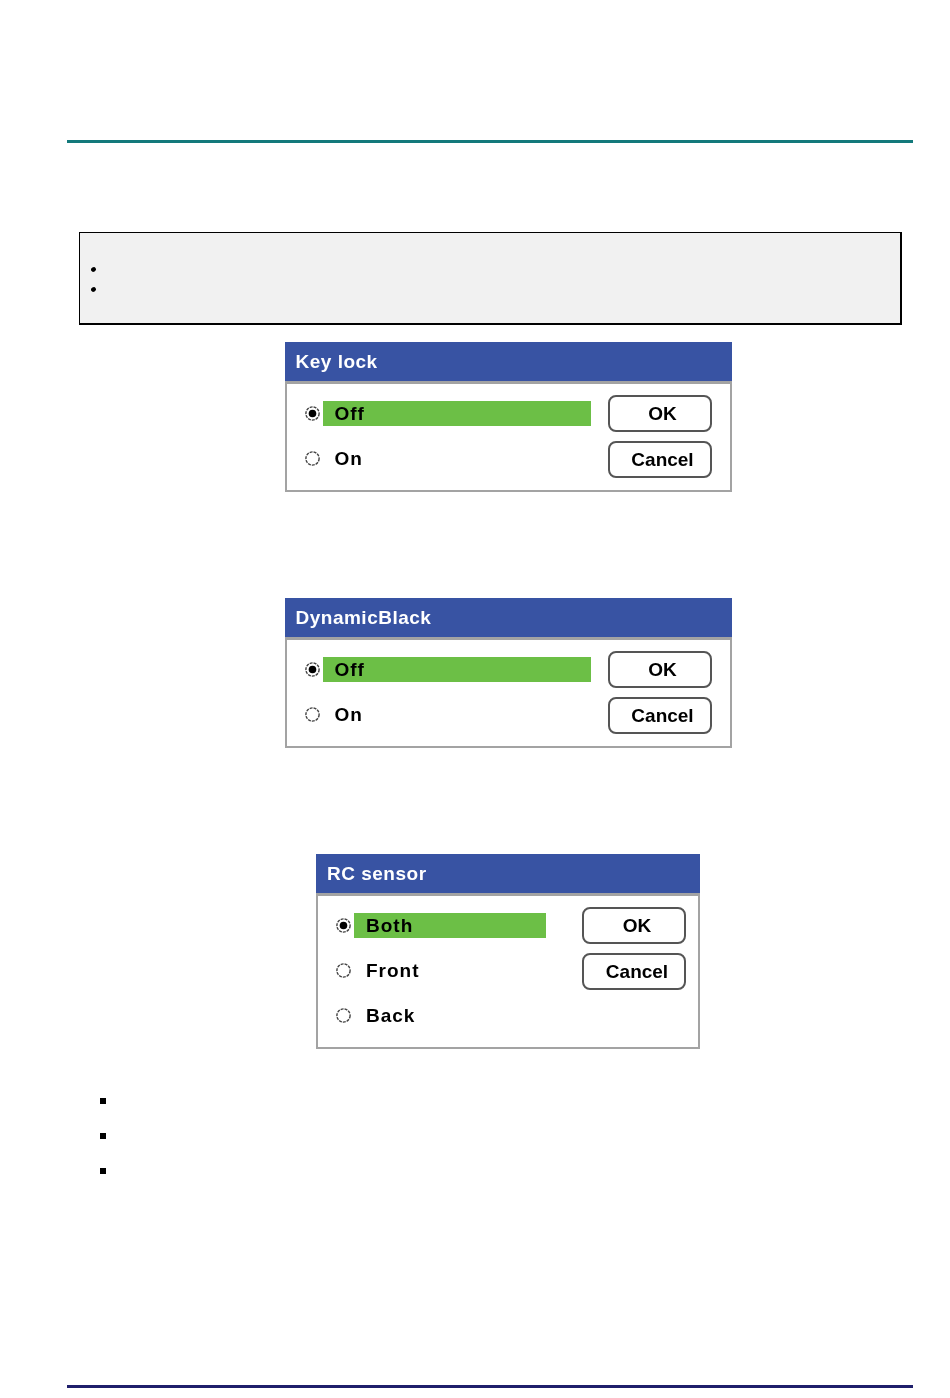 Image resolution: width=950 pixels, height=1398 pixels. Describe the element at coordinates (450, 925) in the screenshot. I see `highlighted-option: Both` at that location.